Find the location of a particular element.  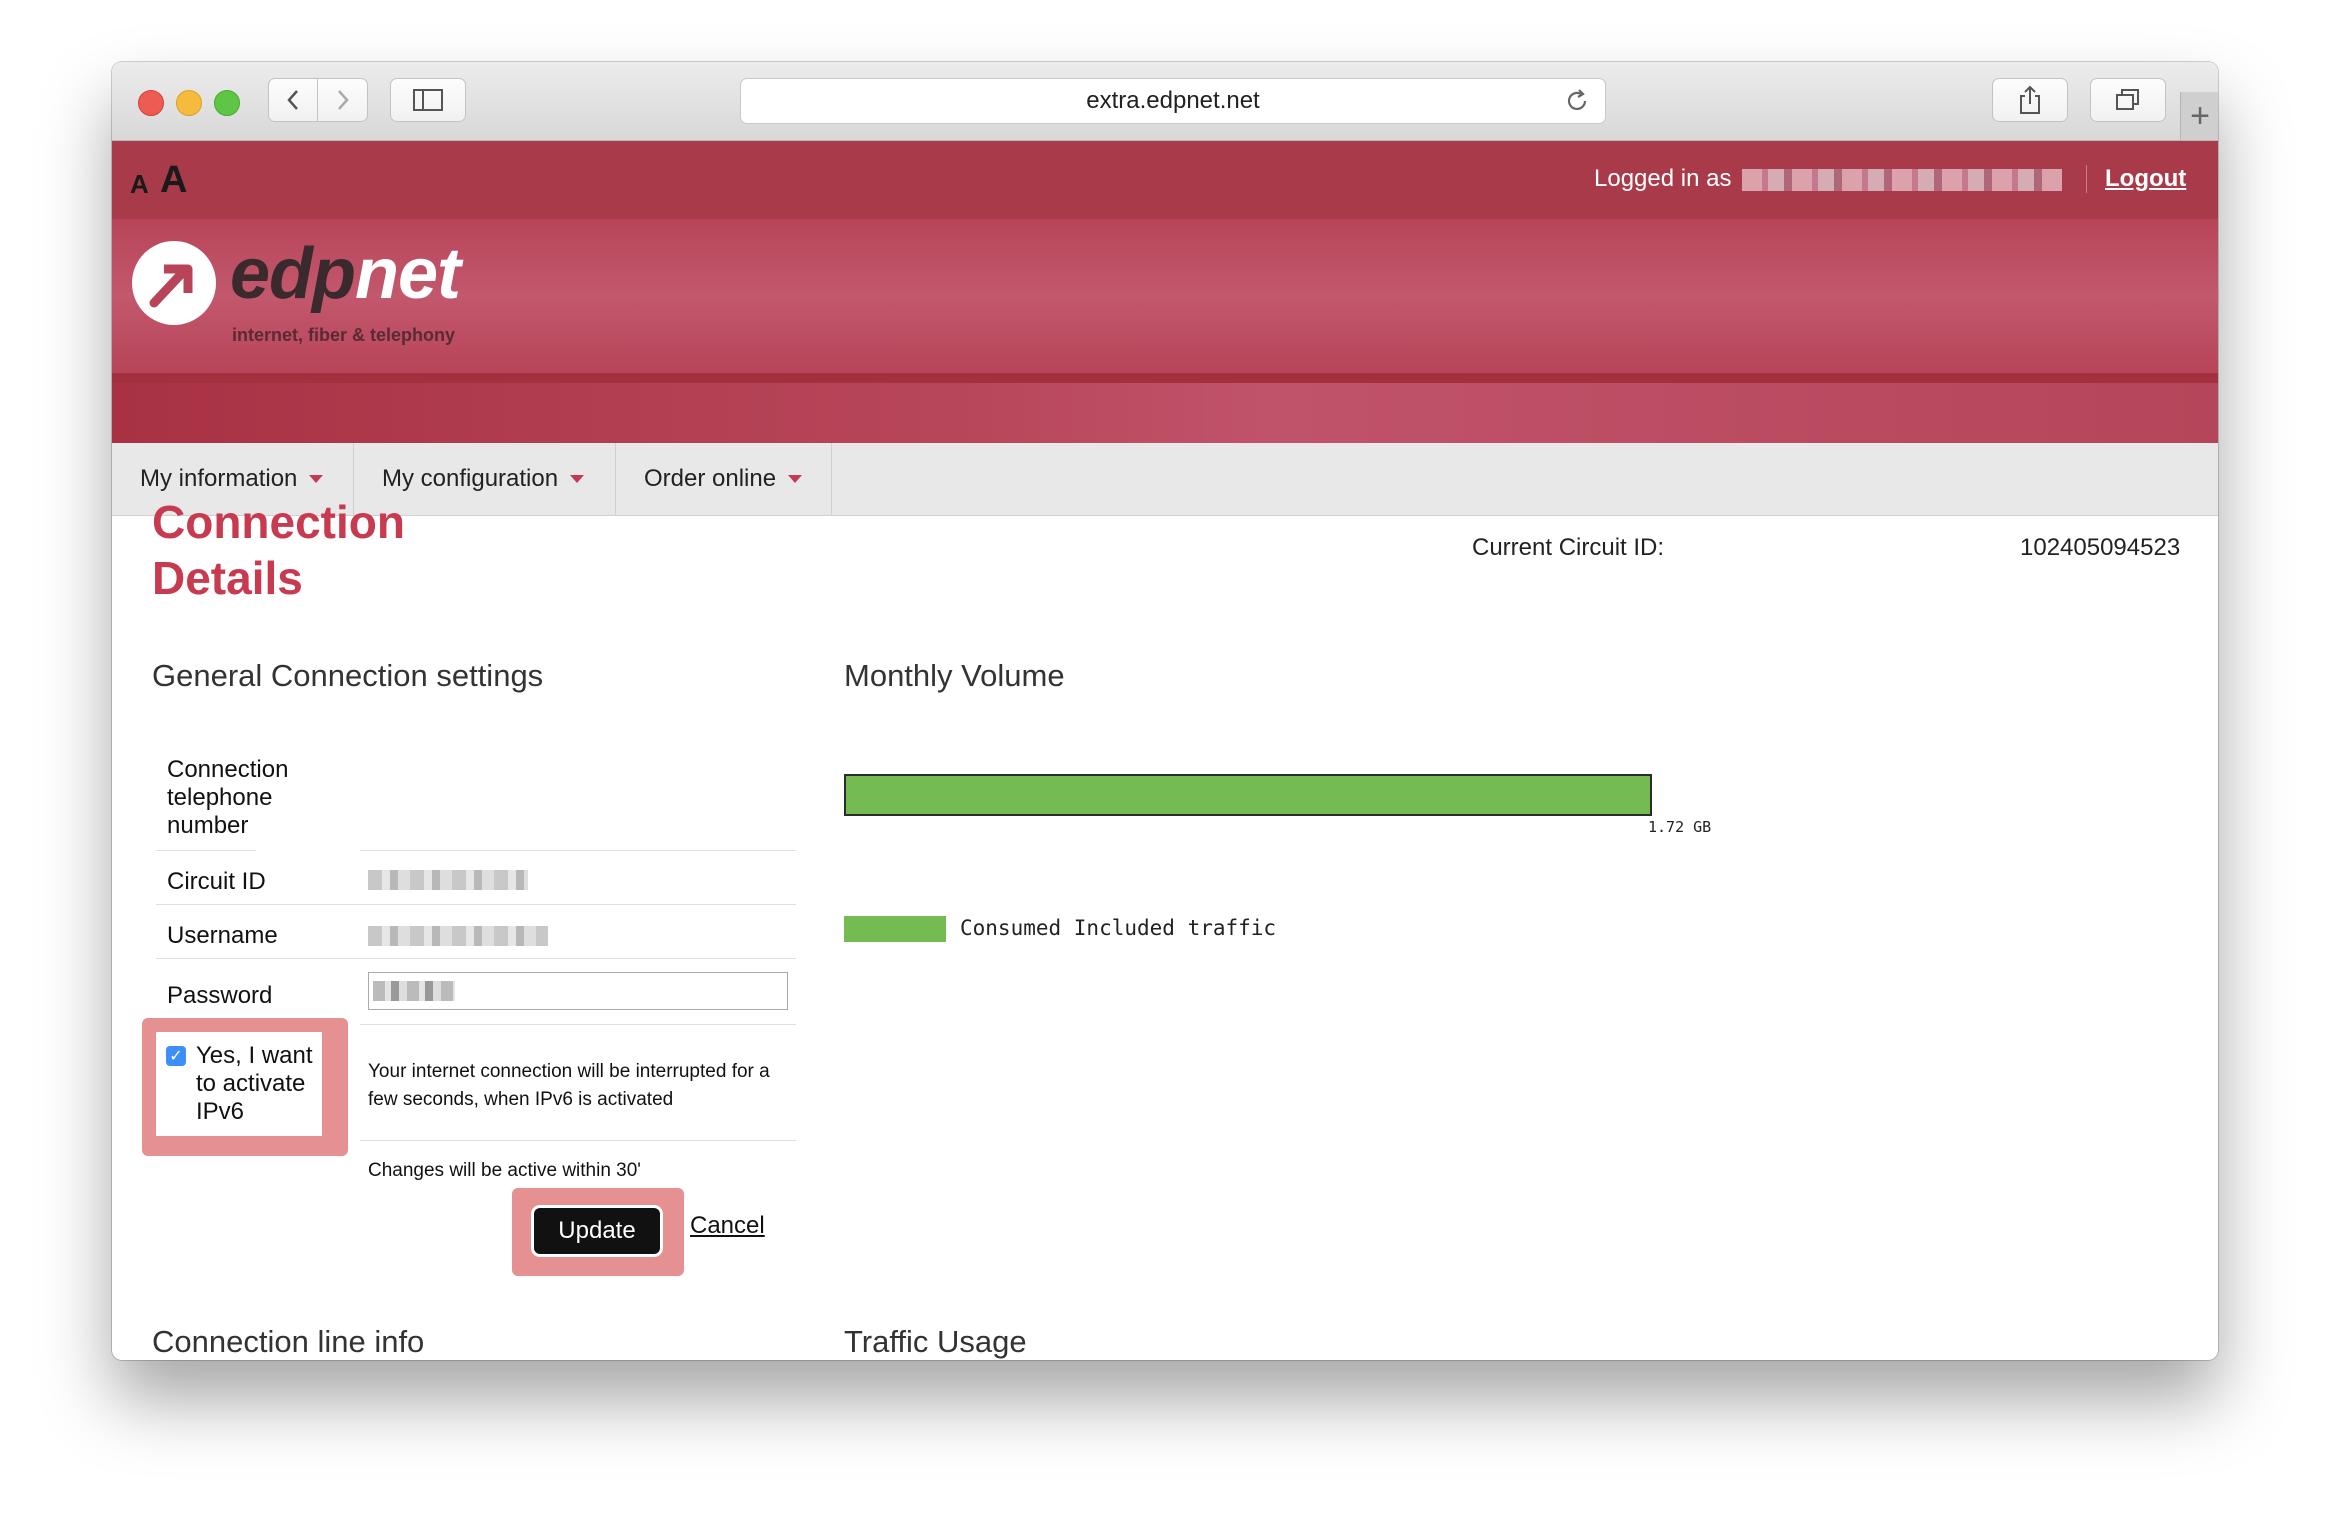

show-tabs-button is located at coordinates (2128, 100).